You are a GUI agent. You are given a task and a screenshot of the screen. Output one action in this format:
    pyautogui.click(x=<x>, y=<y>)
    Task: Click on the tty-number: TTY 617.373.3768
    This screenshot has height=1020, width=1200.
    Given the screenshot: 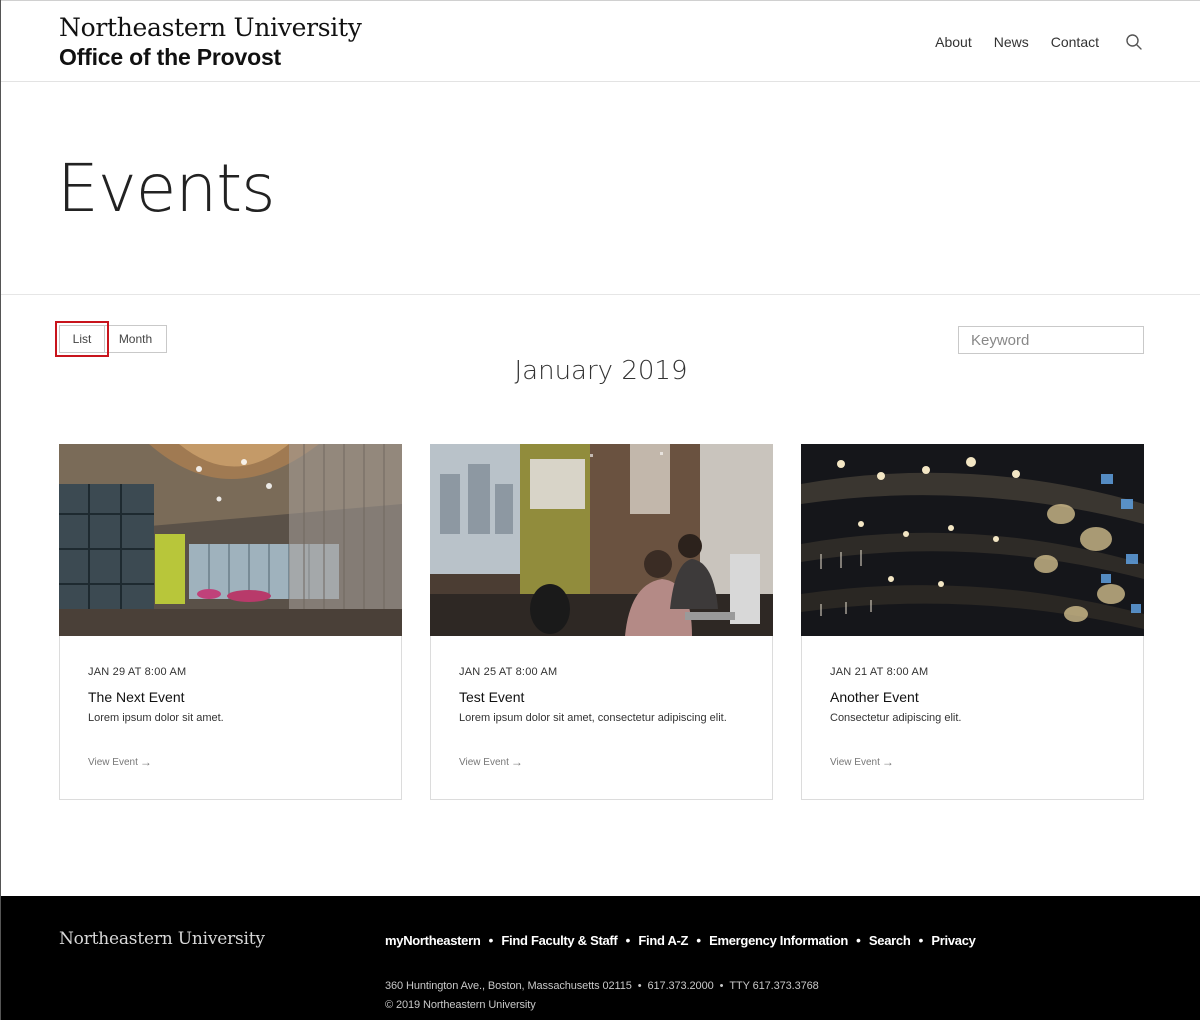 What is the action you would take?
    pyautogui.click(x=773, y=986)
    